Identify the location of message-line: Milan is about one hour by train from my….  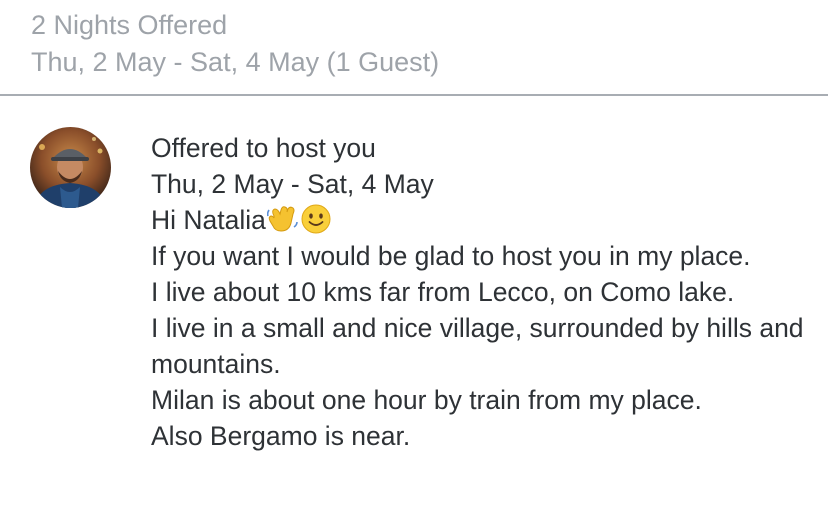
(426, 400).